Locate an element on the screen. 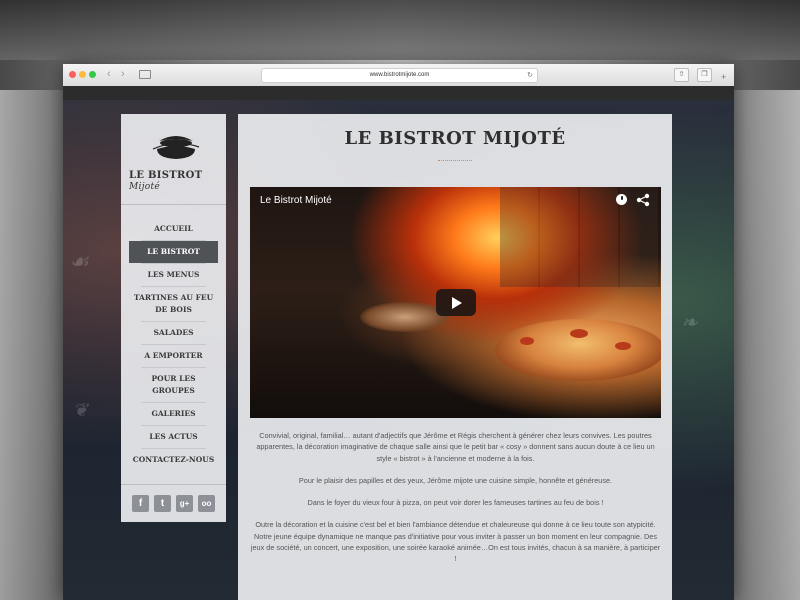 This screenshot has width=800, height=600. backdrop-top is located at coordinates (400, 30).